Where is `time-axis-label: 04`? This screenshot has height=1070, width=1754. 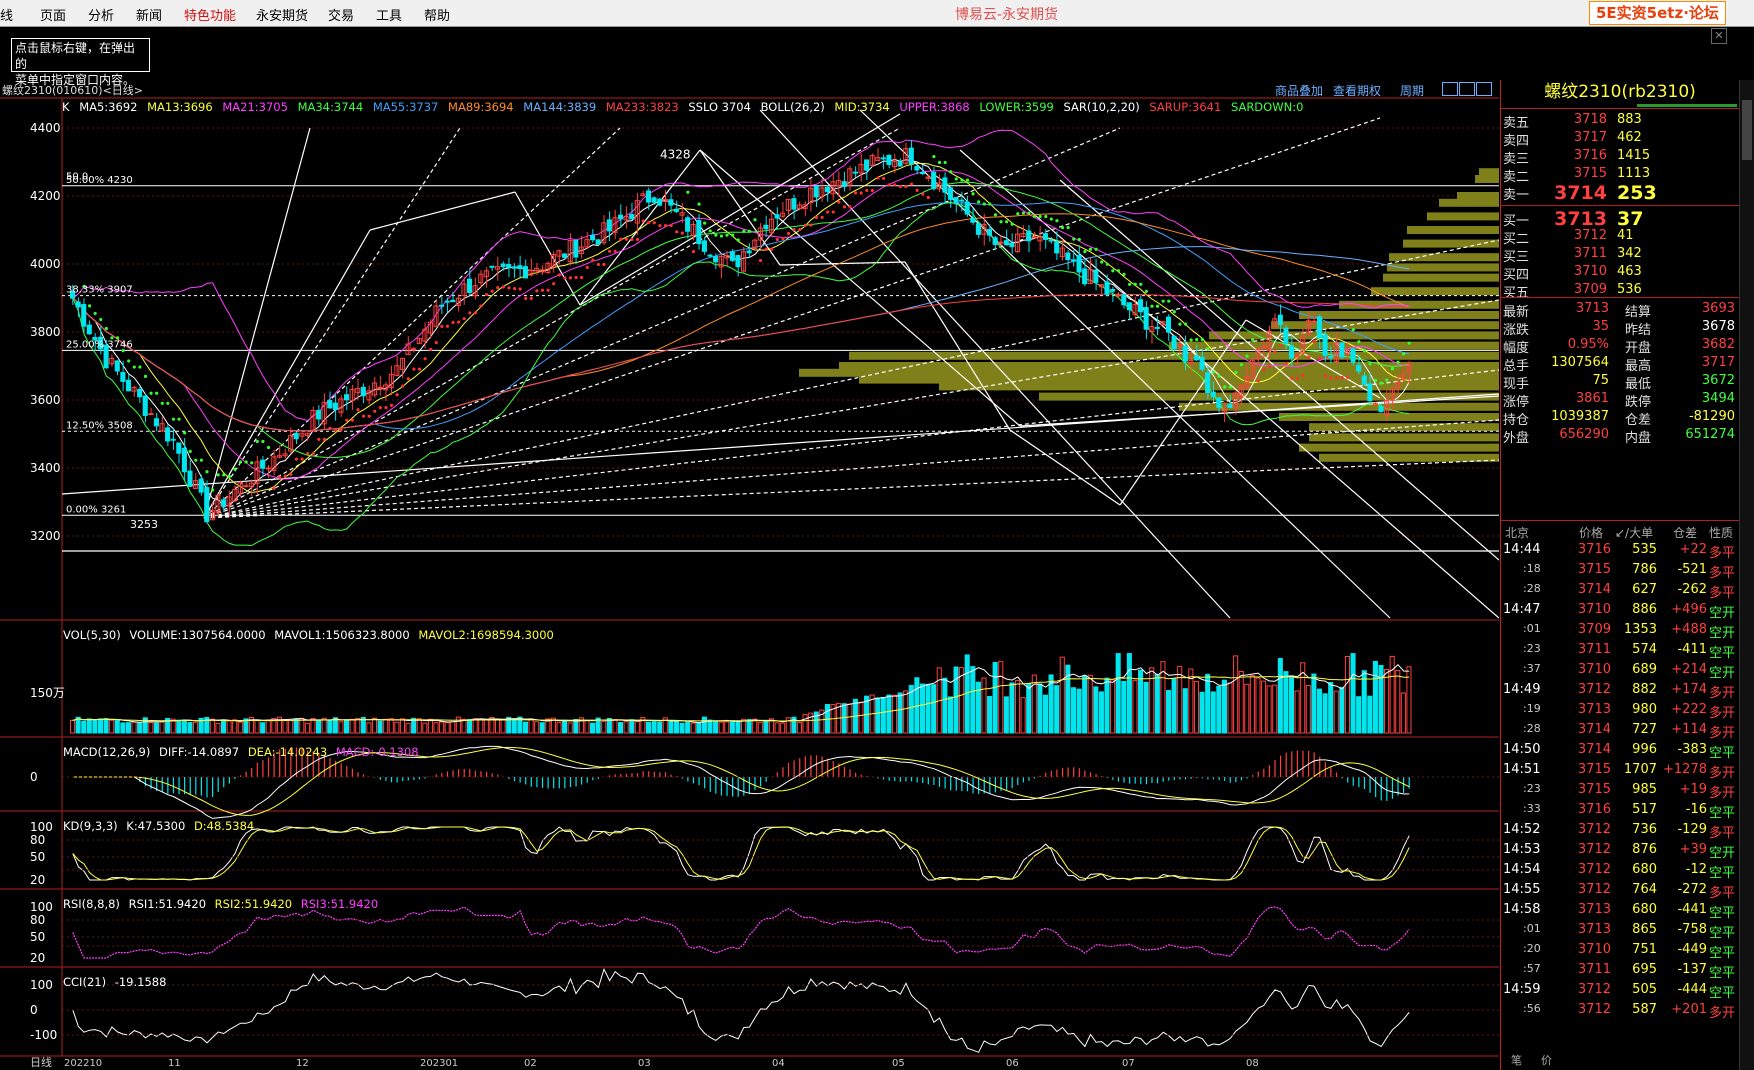
time-axis-label: 04 is located at coordinates (778, 1063).